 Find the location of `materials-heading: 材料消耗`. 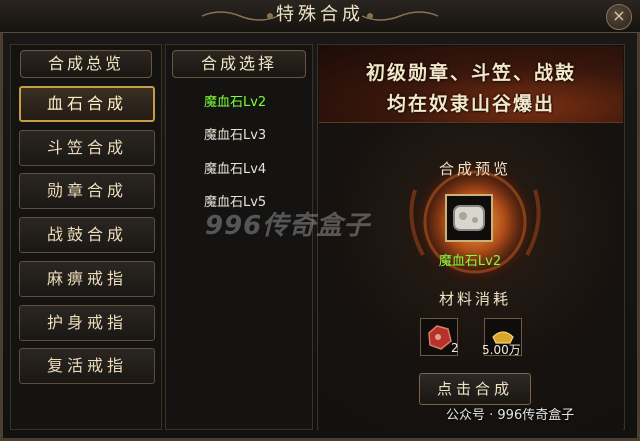

materials-heading: 材料消耗 is located at coordinates (474, 299).